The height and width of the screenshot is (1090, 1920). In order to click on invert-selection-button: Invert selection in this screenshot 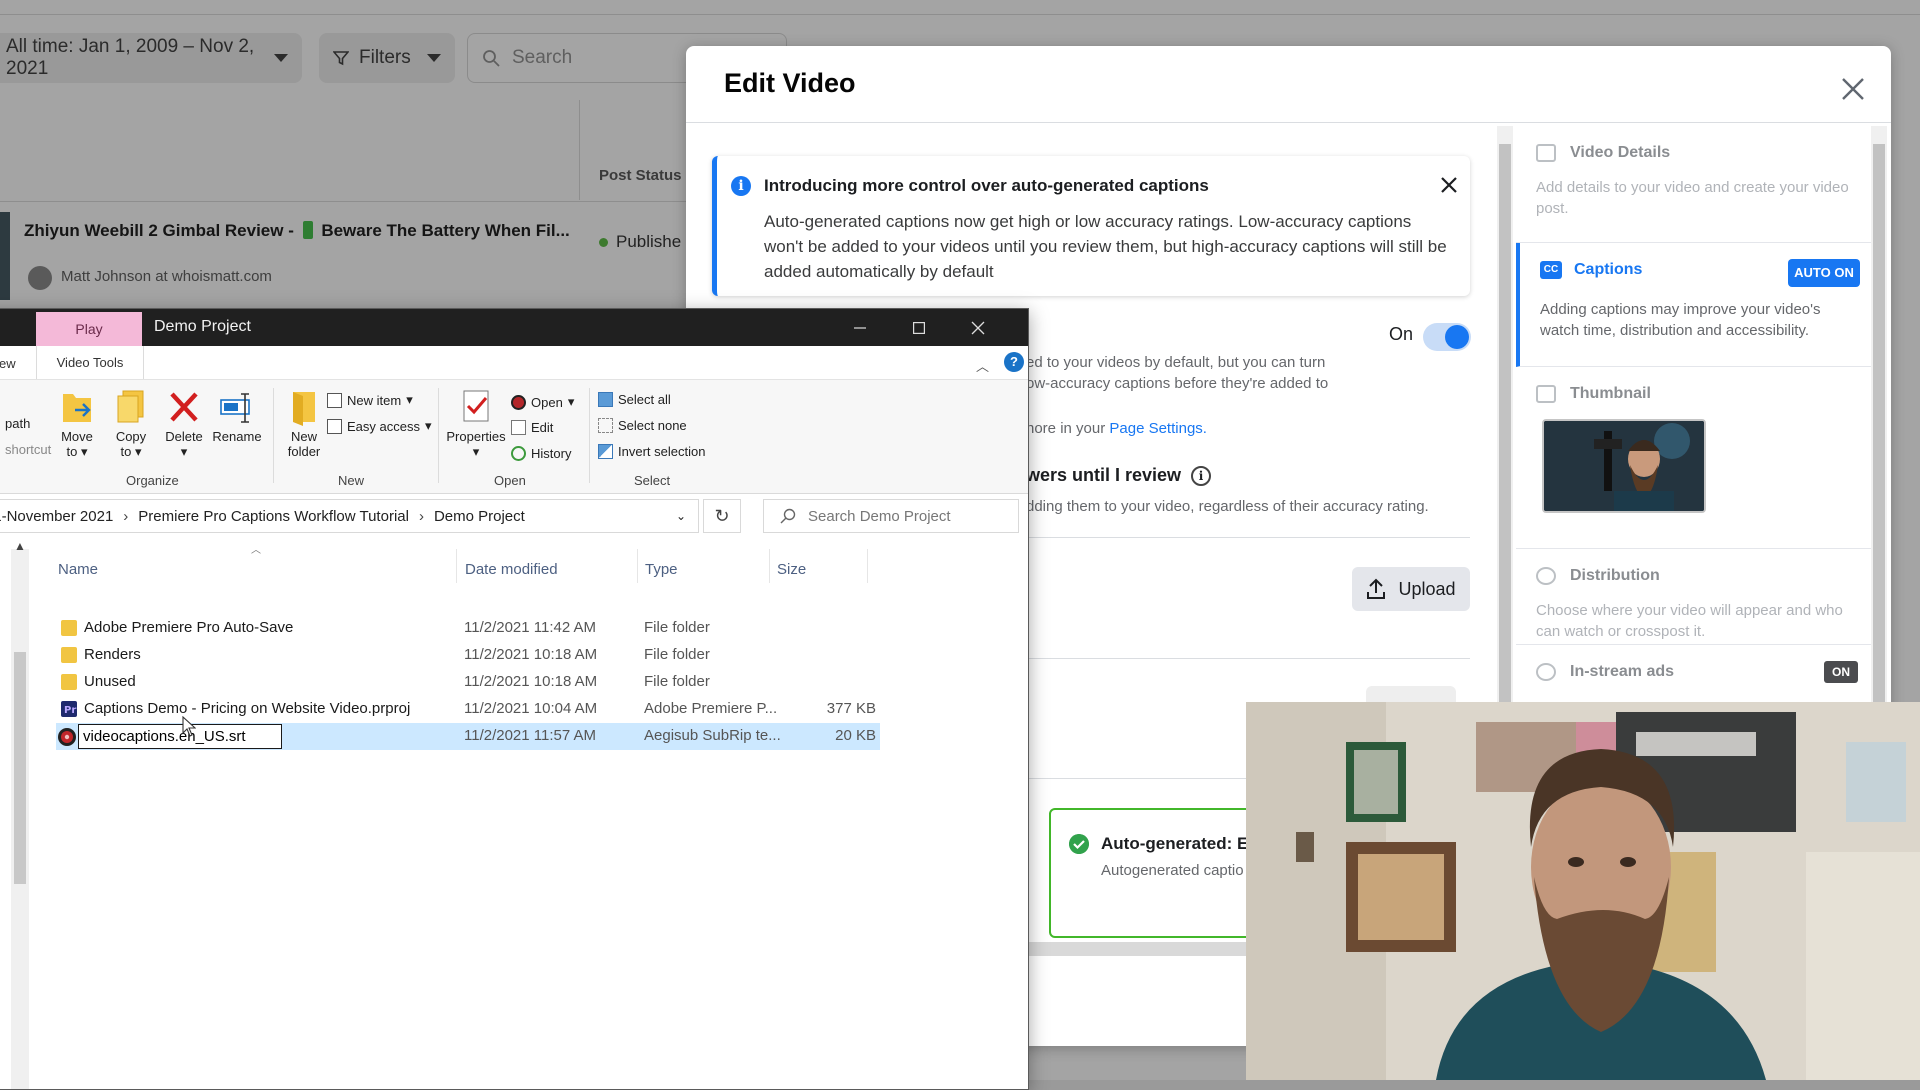, I will do `click(651, 451)`.